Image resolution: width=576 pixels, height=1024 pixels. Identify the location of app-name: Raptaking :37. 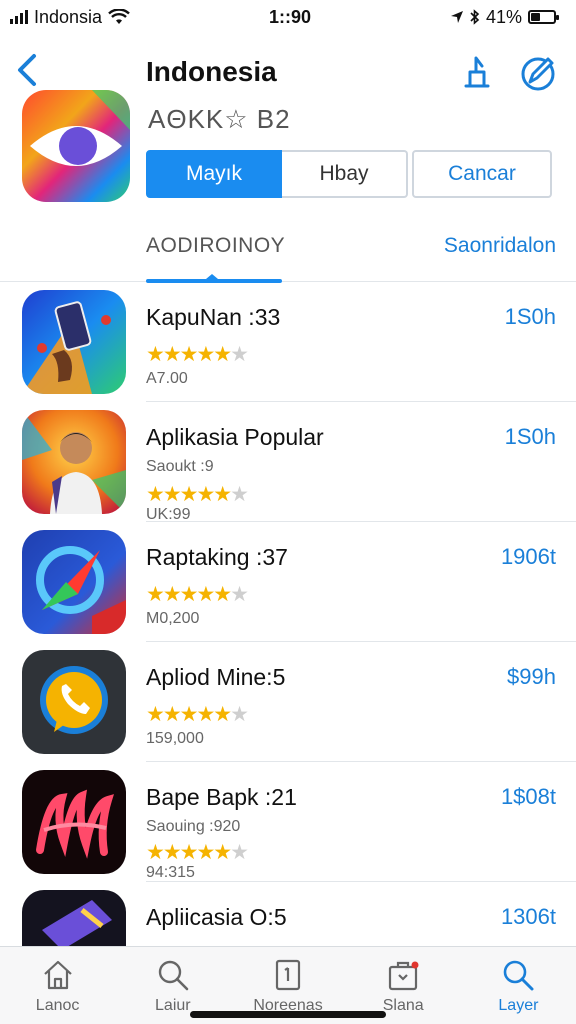
(217, 557).